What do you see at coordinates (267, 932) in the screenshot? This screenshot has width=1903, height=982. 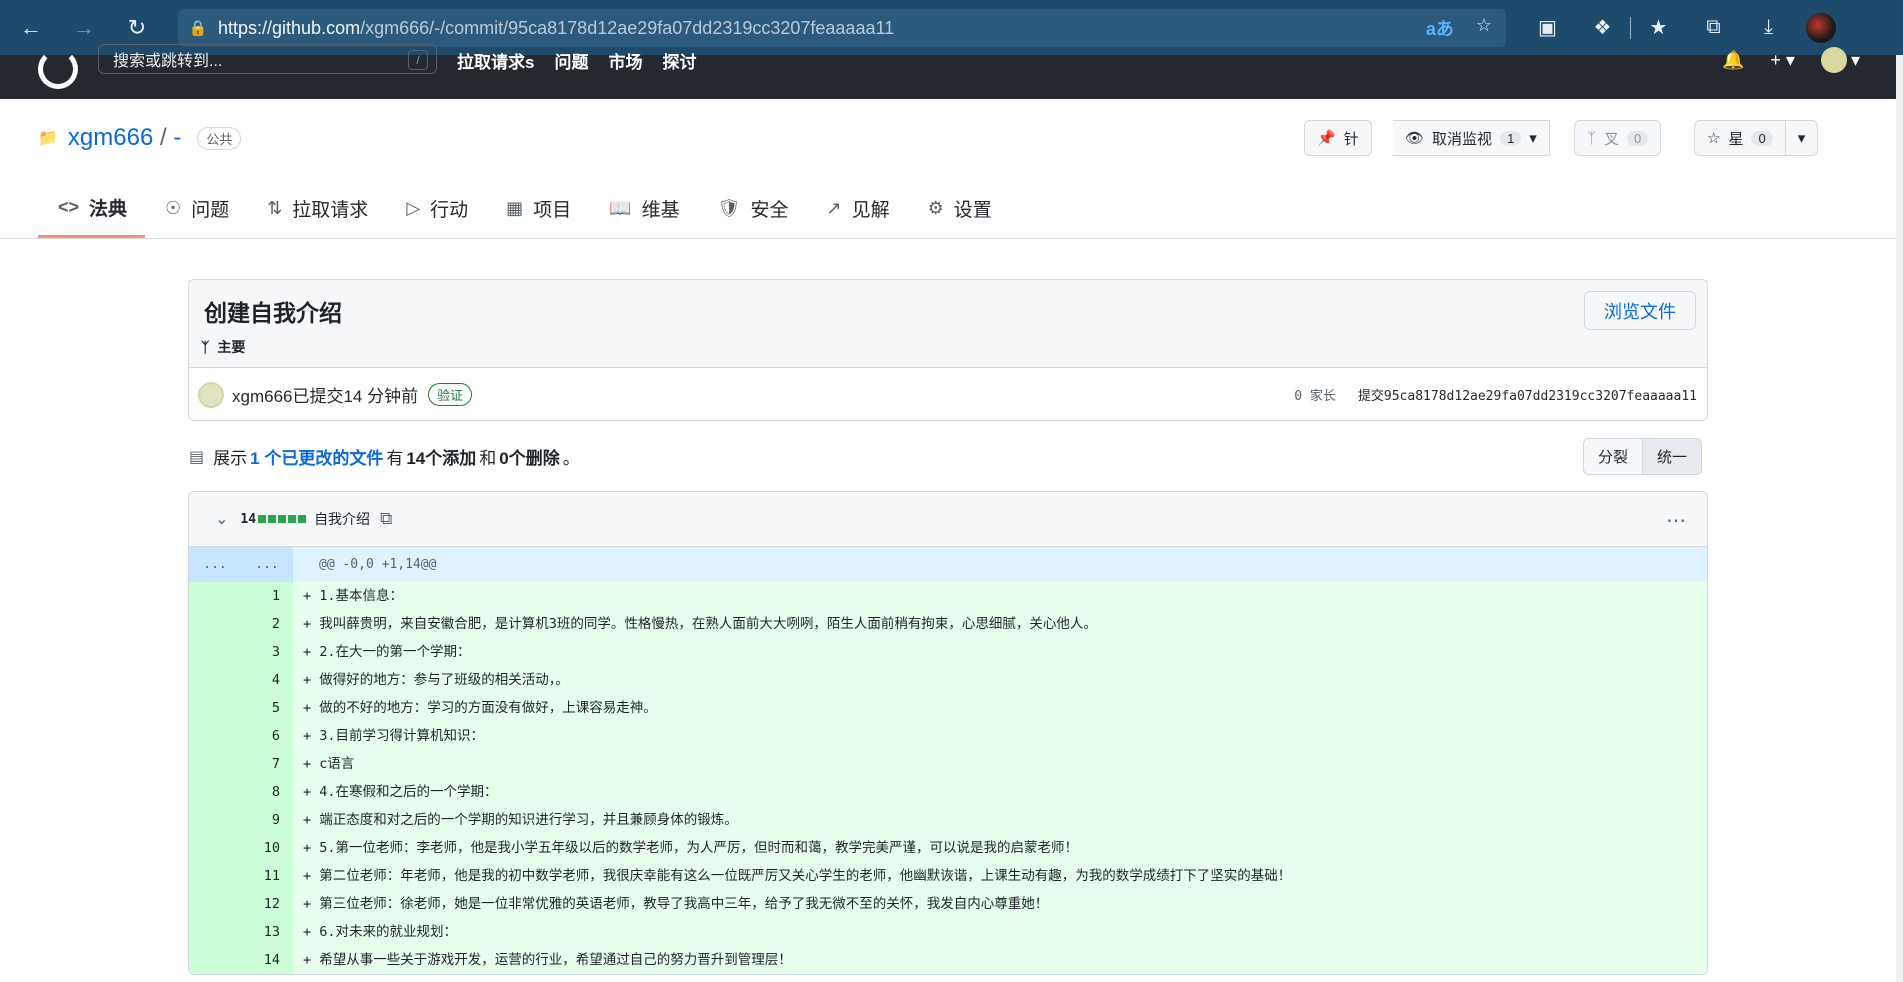 I see `new-line-number: 13` at bounding box center [267, 932].